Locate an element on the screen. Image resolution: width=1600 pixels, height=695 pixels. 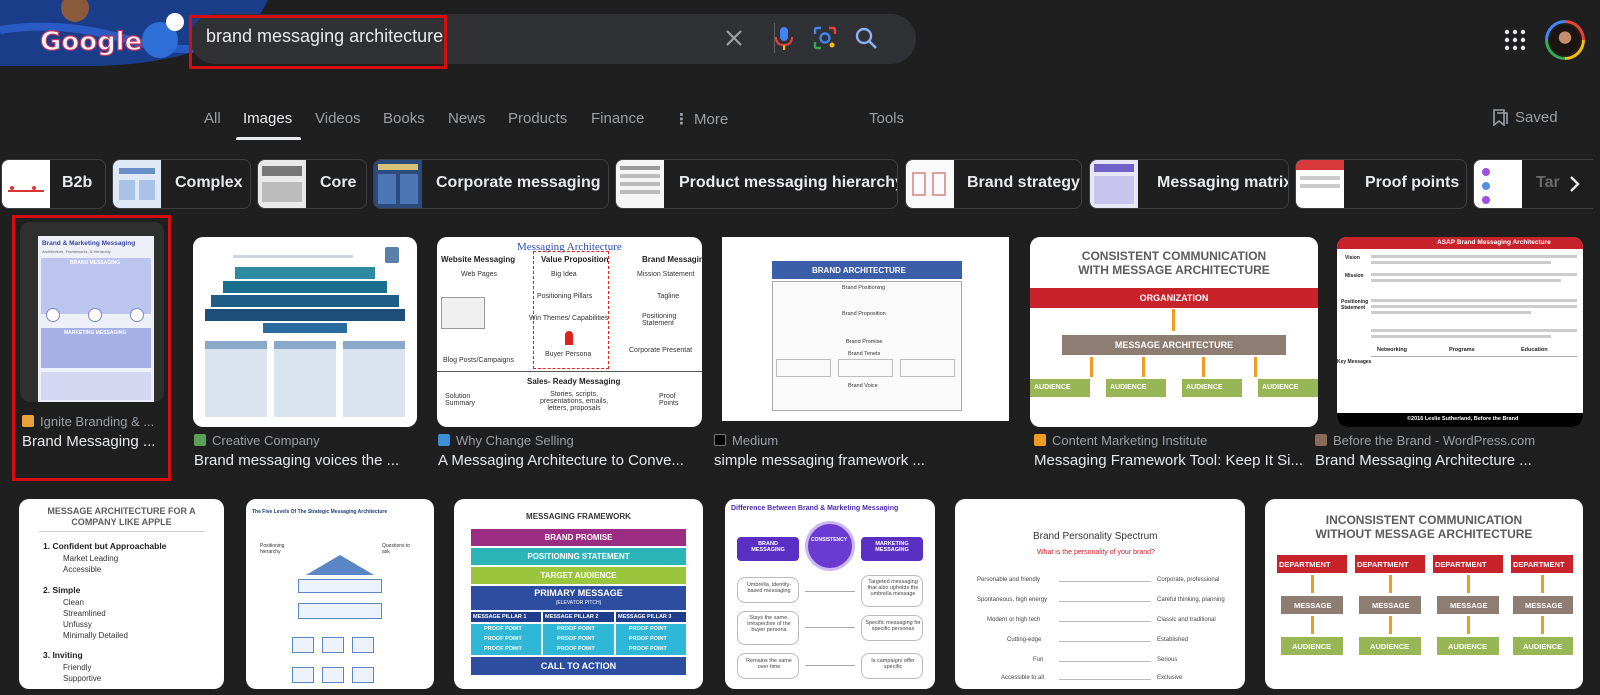
thumb-text: 3. Inviting is located at coordinates (63, 655).